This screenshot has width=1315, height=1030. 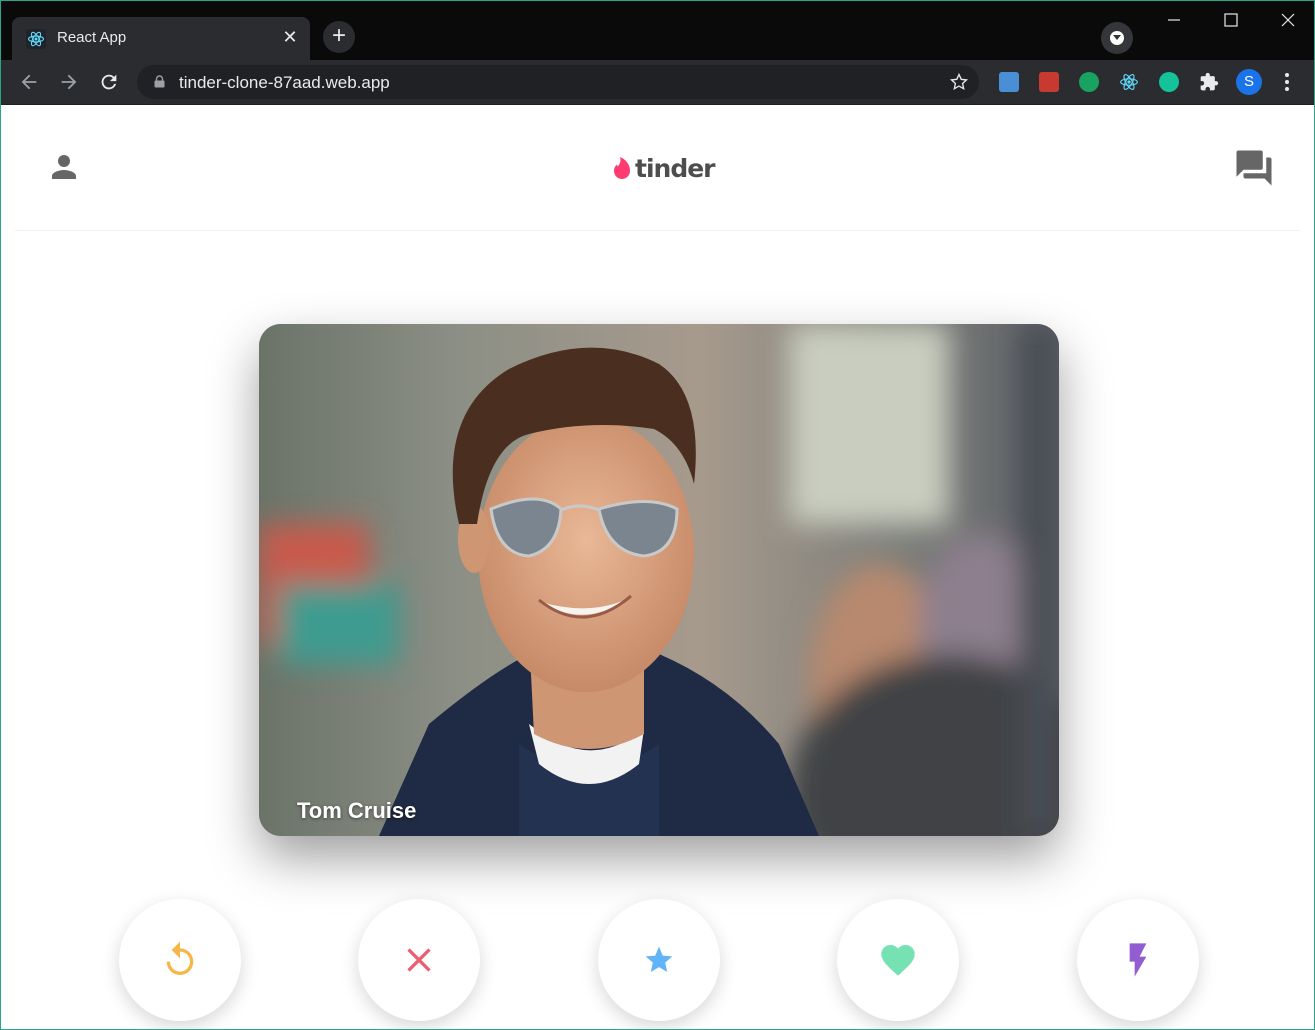 I want to click on flash-icon, so click(x=1138, y=960).